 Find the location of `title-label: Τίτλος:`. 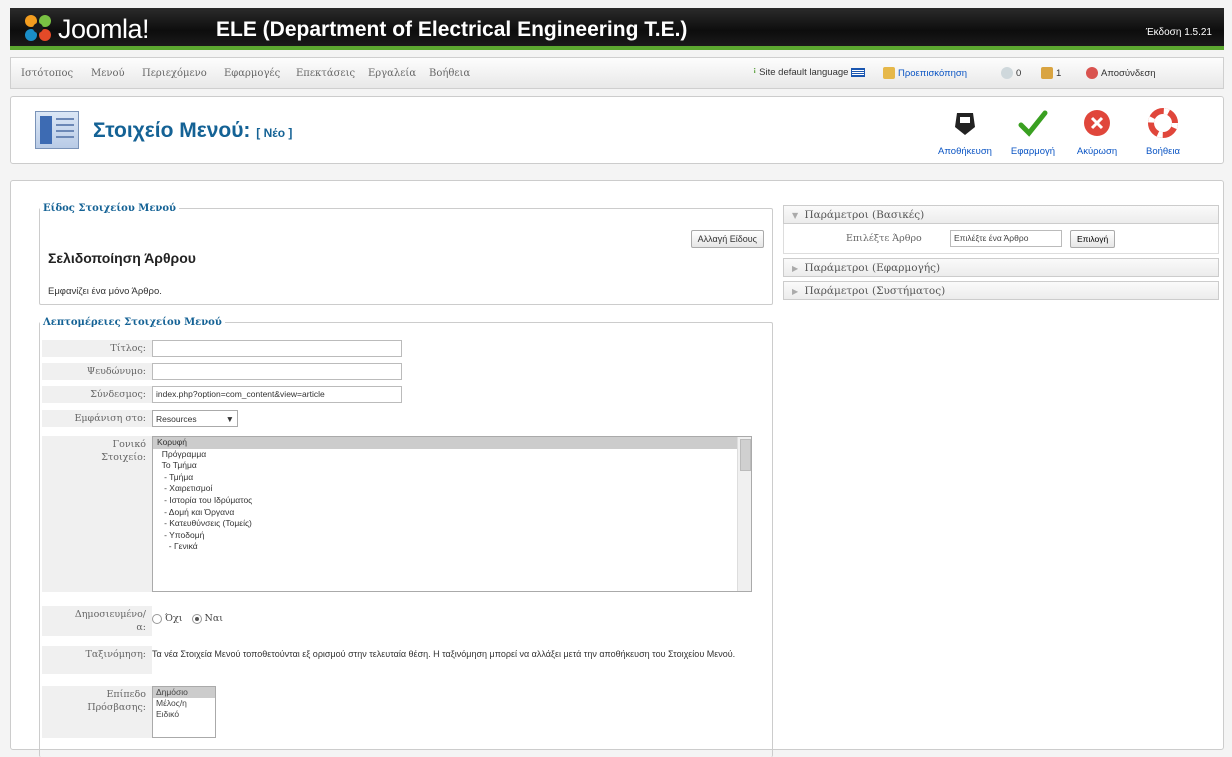

title-label: Τίτλος: is located at coordinates (97, 348).